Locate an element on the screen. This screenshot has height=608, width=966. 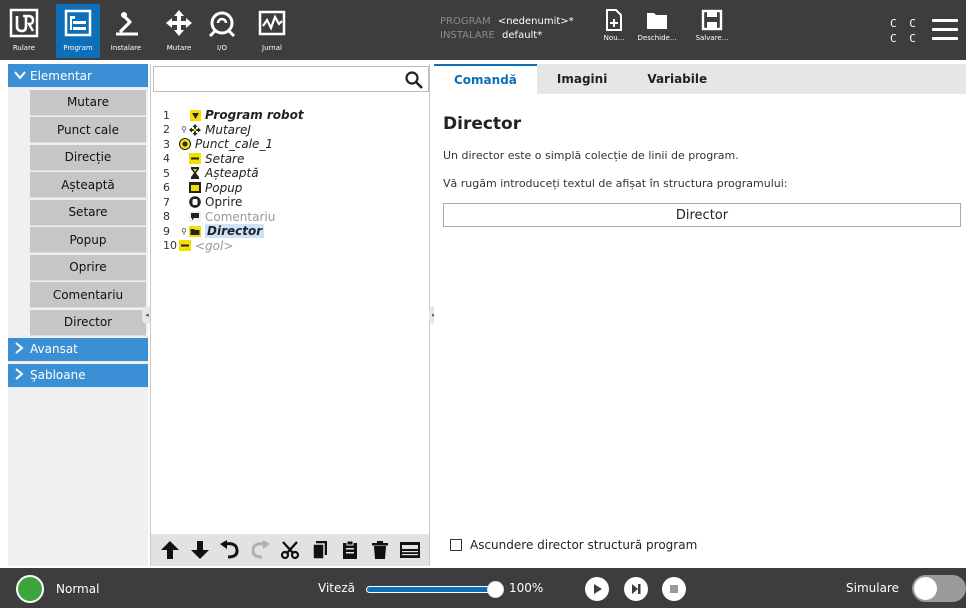
category-basic: Elementar is located at coordinates (78, 76).